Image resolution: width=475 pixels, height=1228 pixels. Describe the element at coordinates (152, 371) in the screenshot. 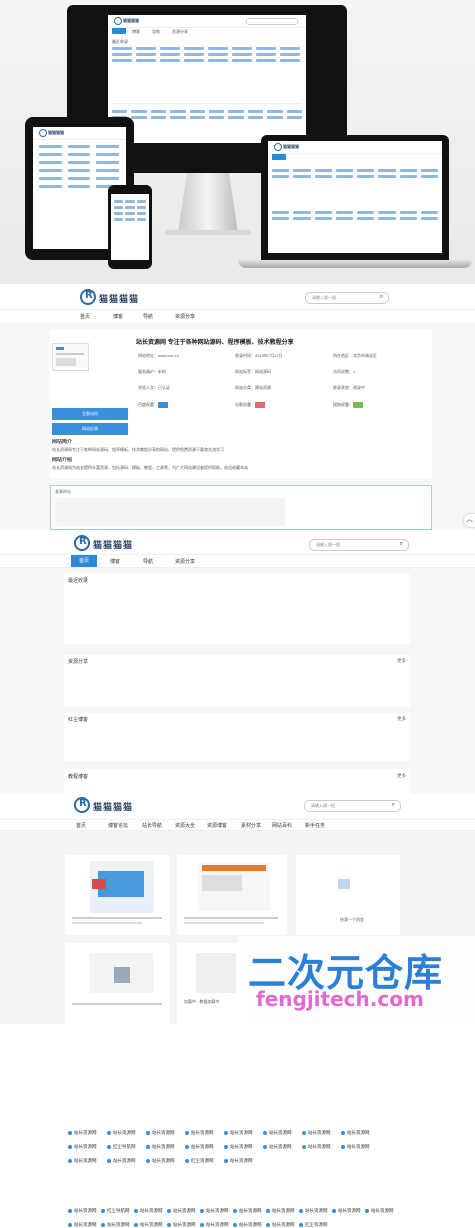

I see `meta-ip: 服务器IP：未知` at that location.